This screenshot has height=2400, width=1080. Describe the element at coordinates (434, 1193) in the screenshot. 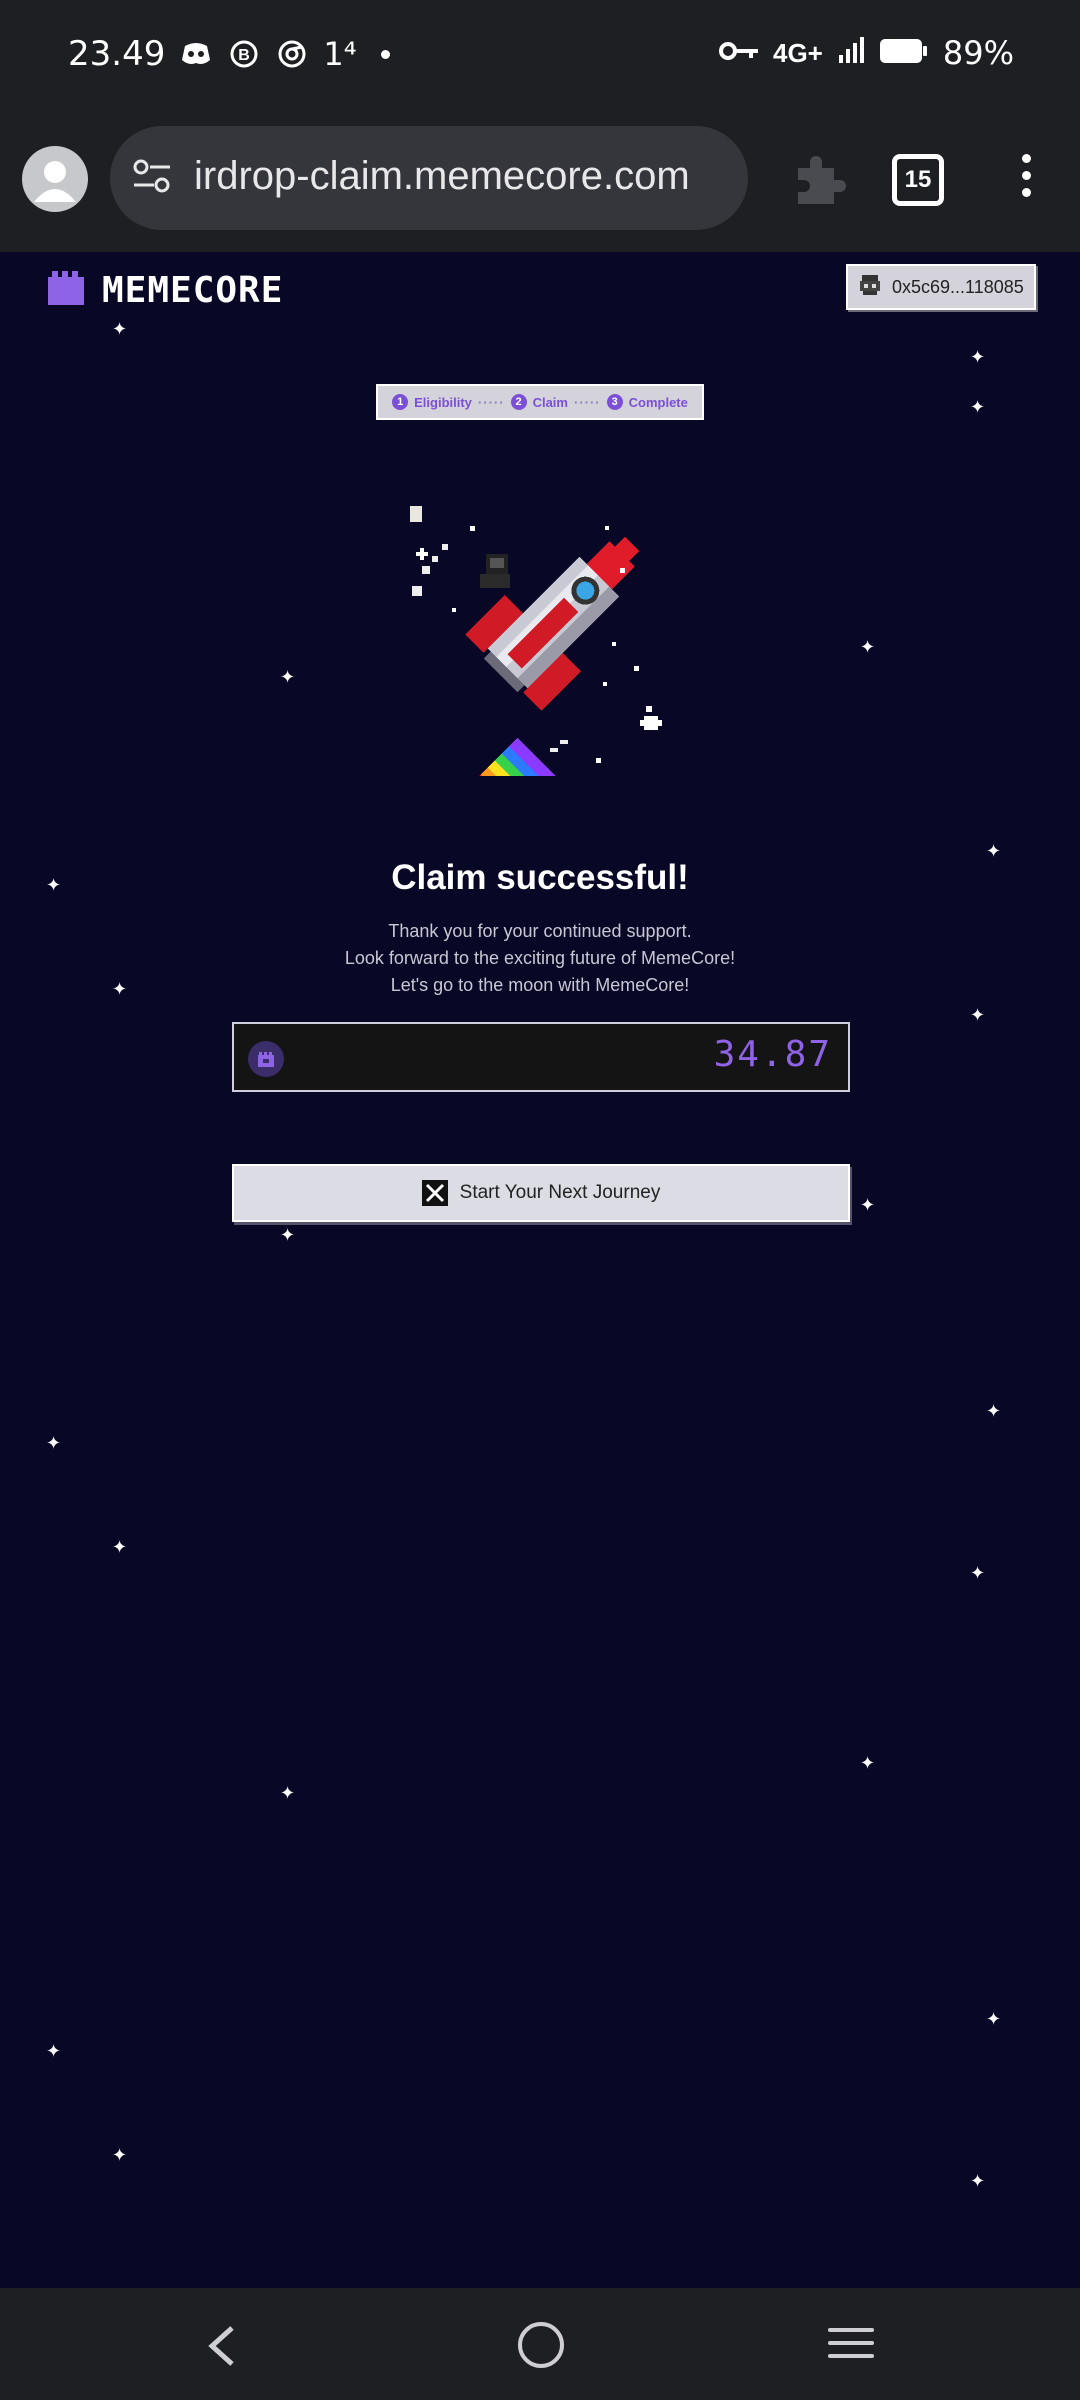

I see `x-logo-icon` at that location.